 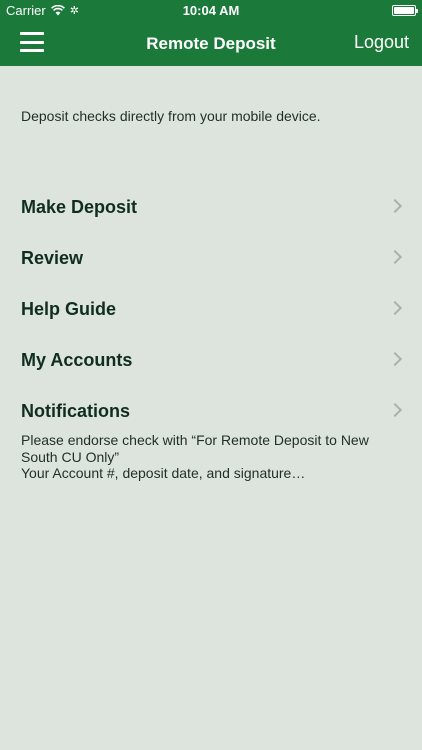 I want to click on menu-item-help-guide: Help Guide, so click(x=211, y=310).